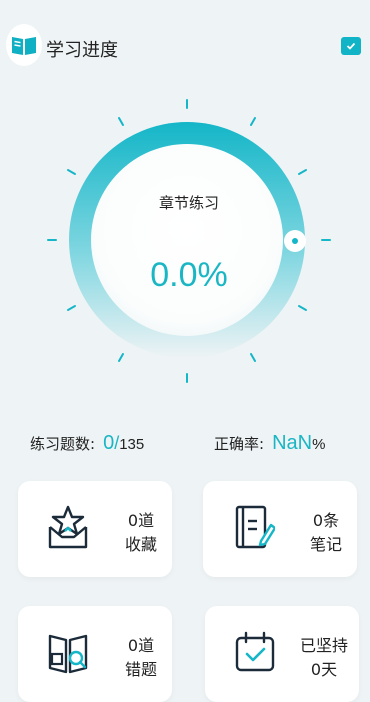 The height and width of the screenshot is (702, 370). I want to click on logo, so click(24, 45).